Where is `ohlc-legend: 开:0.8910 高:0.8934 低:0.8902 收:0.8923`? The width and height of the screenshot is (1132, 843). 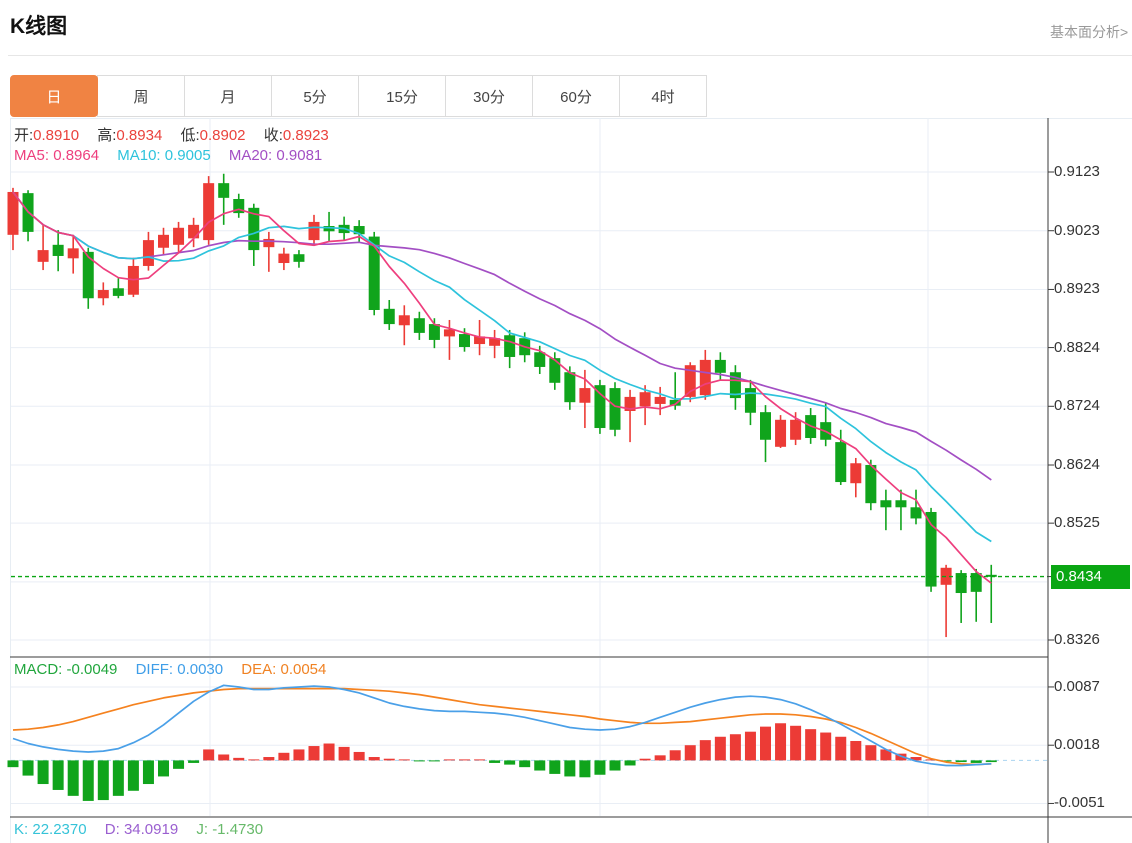
ohlc-legend: 开:0.8910 高:0.8934 低:0.8902 收:0.8923 is located at coordinates (178, 134).